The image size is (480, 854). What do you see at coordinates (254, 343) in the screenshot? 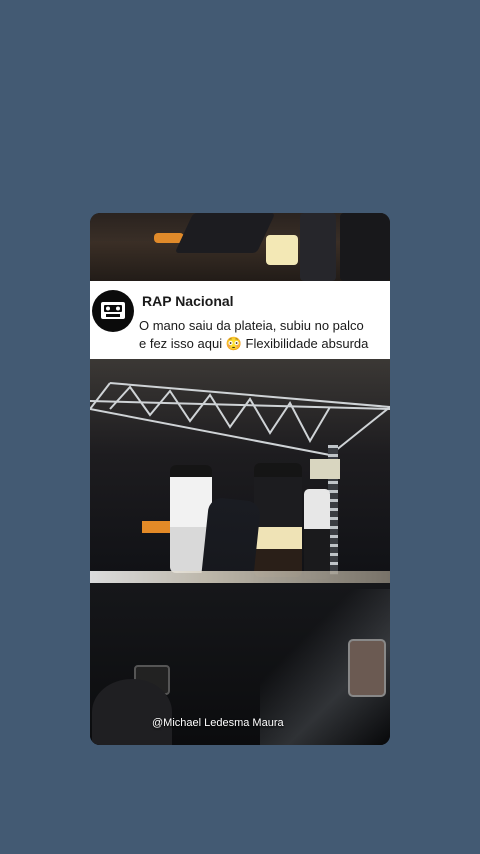
I see `caption-line-2: e fez isso aqui 😳 Flexibilidade absurda` at bounding box center [254, 343].